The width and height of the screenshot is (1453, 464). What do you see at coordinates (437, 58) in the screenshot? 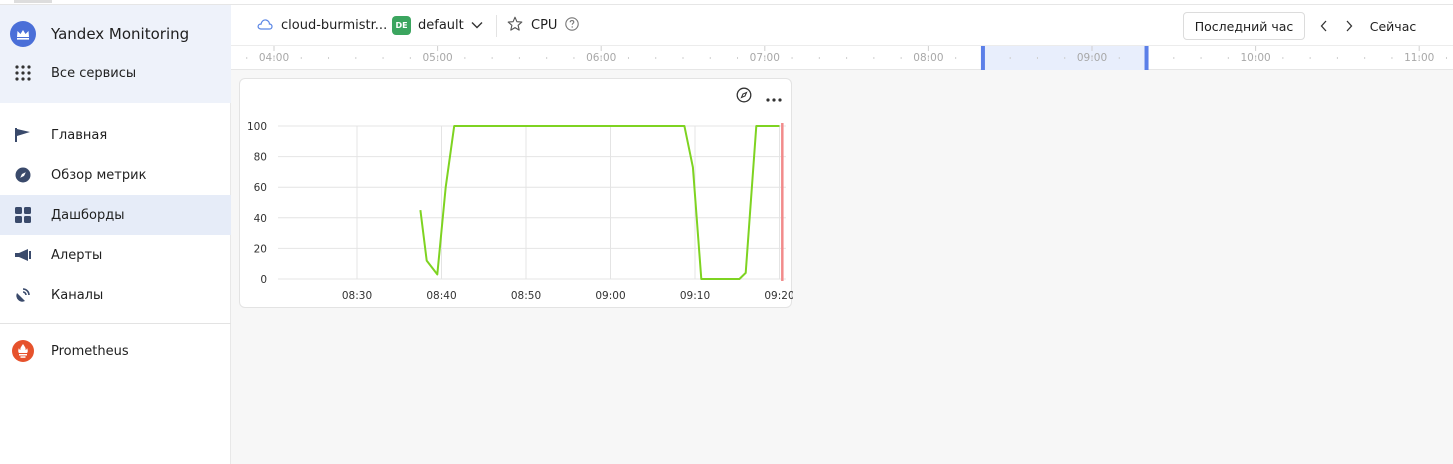
I see `timeline-label: 05:00` at bounding box center [437, 58].